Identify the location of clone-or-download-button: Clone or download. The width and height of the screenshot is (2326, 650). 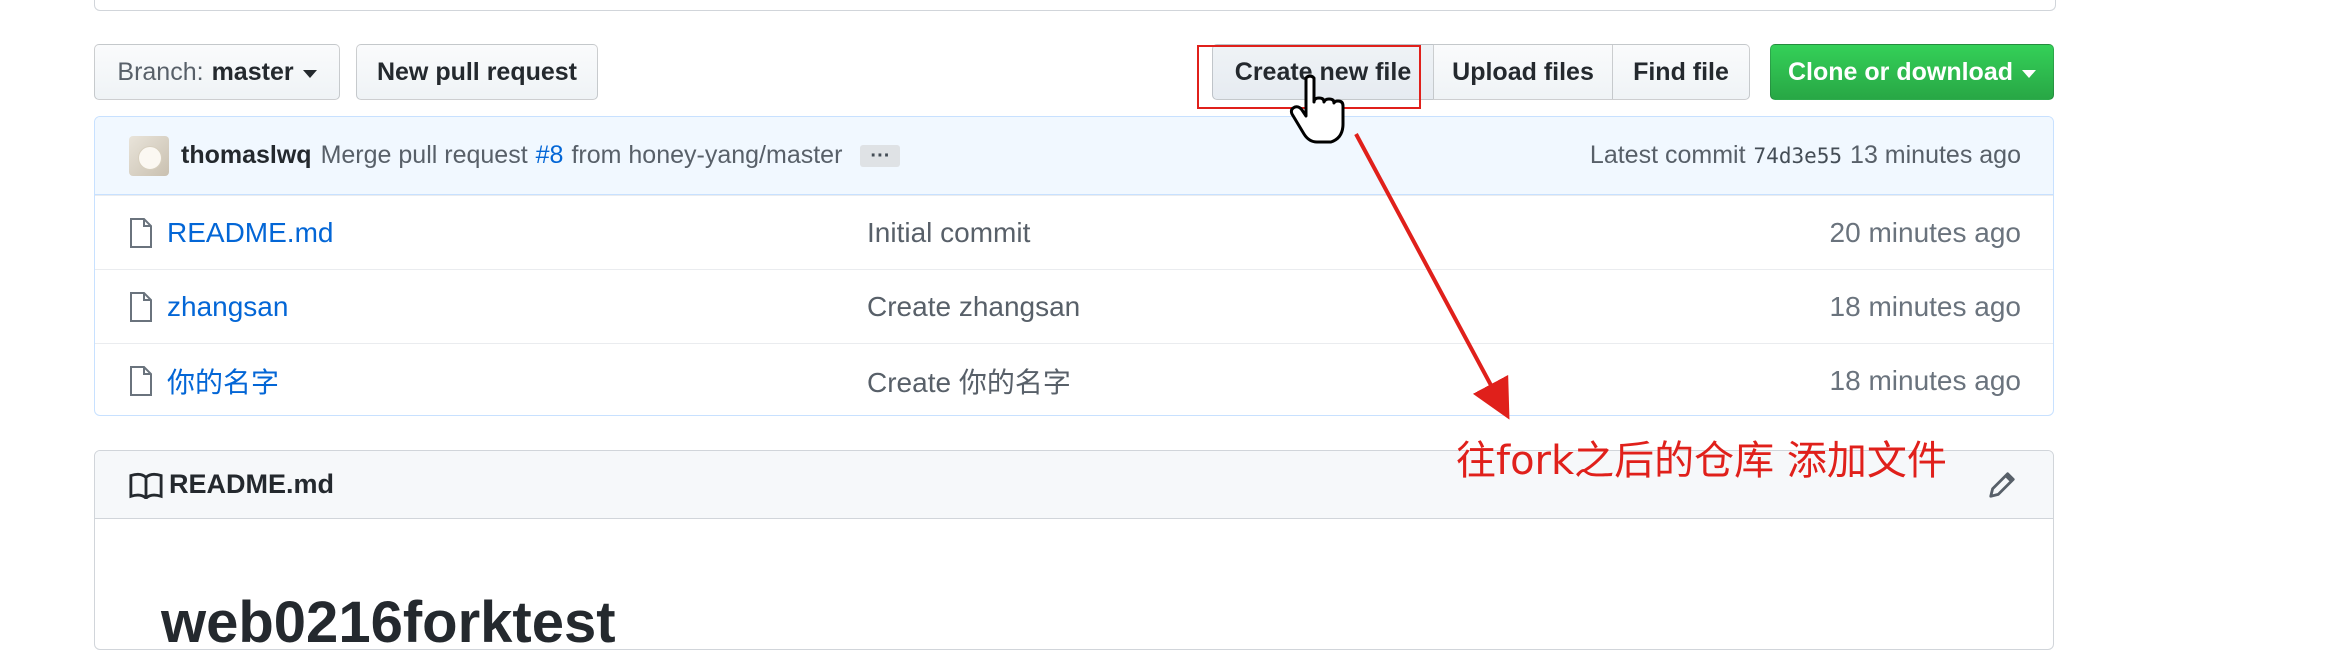
(1912, 72).